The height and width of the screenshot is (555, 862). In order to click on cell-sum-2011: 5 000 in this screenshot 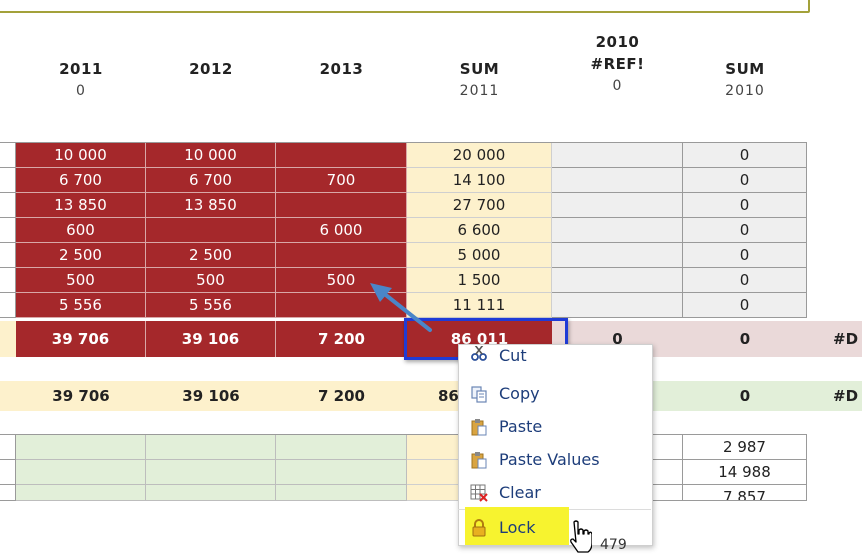, I will do `click(479, 255)`.